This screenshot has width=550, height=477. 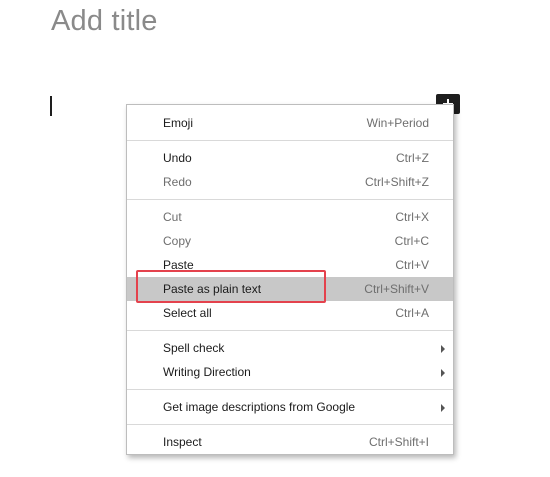 I want to click on menu-item-cut: Cut Ctrl+X, so click(x=290, y=217).